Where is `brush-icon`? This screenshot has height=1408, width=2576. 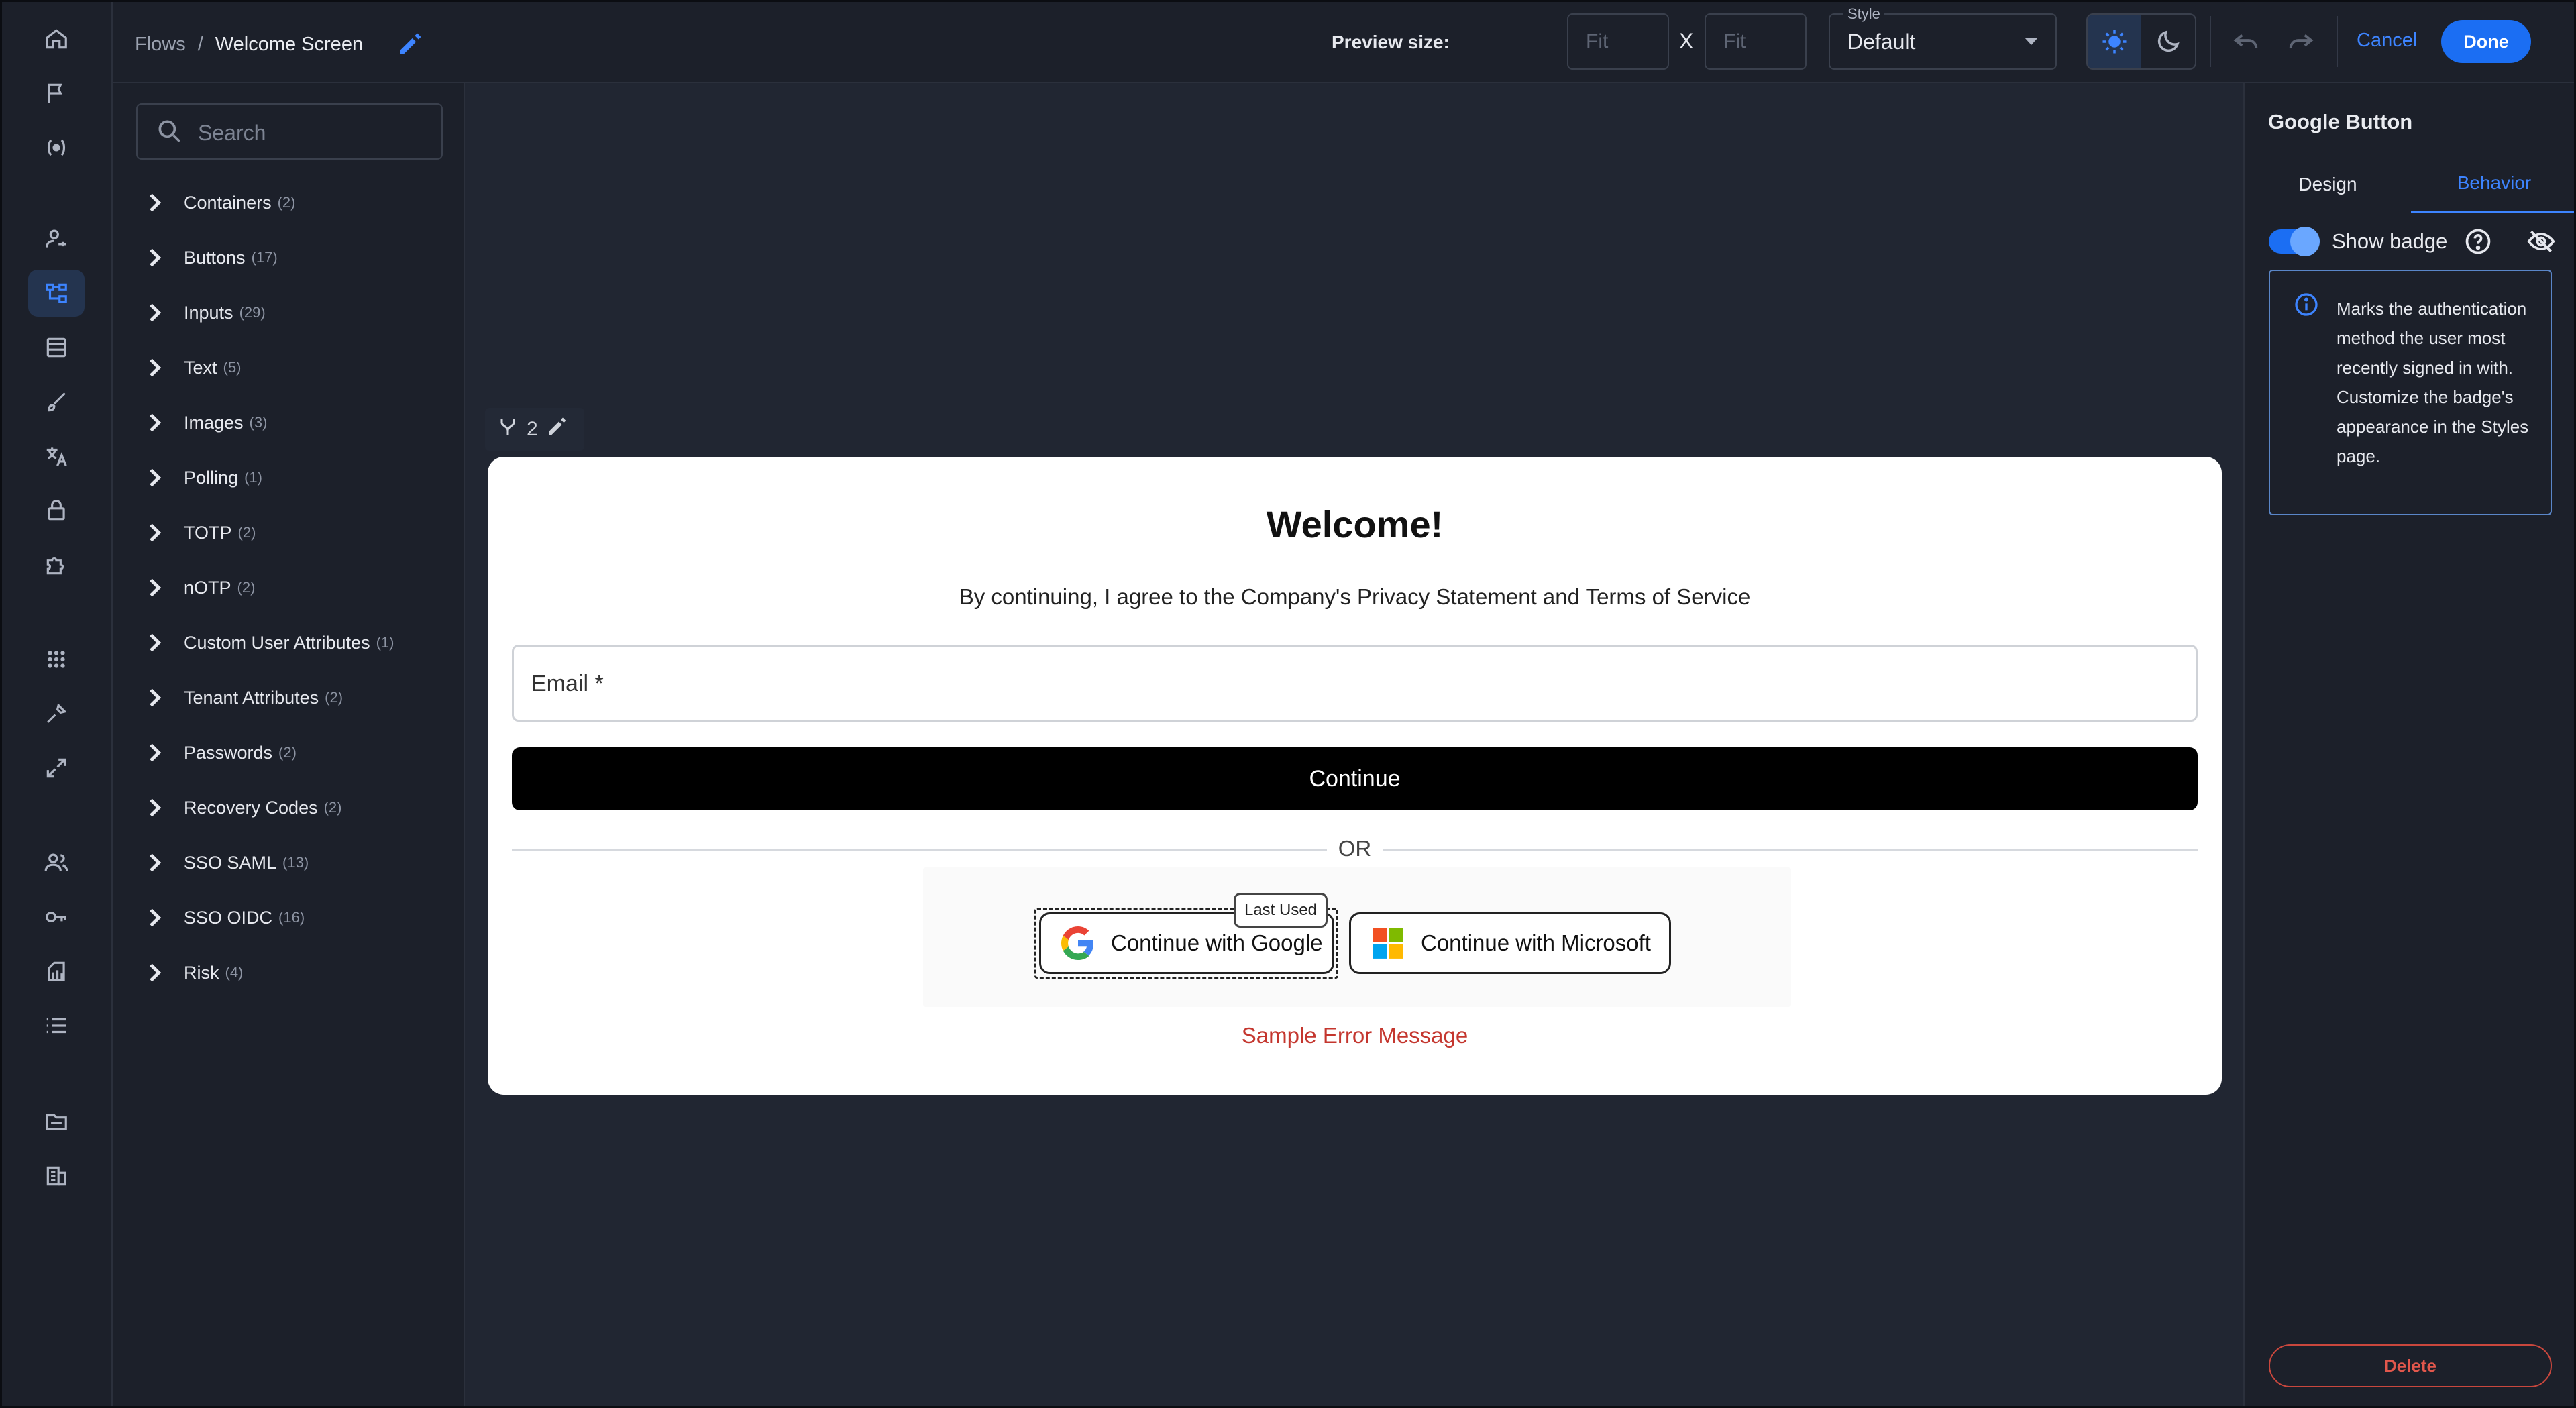
brush-icon is located at coordinates (56, 401).